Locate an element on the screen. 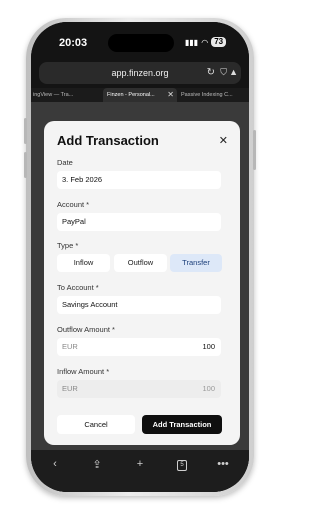 Image resolution: width=320 pixels, height=517 pixels. date-field: 3. Feb 2026 is located at coordinates (139, 180).